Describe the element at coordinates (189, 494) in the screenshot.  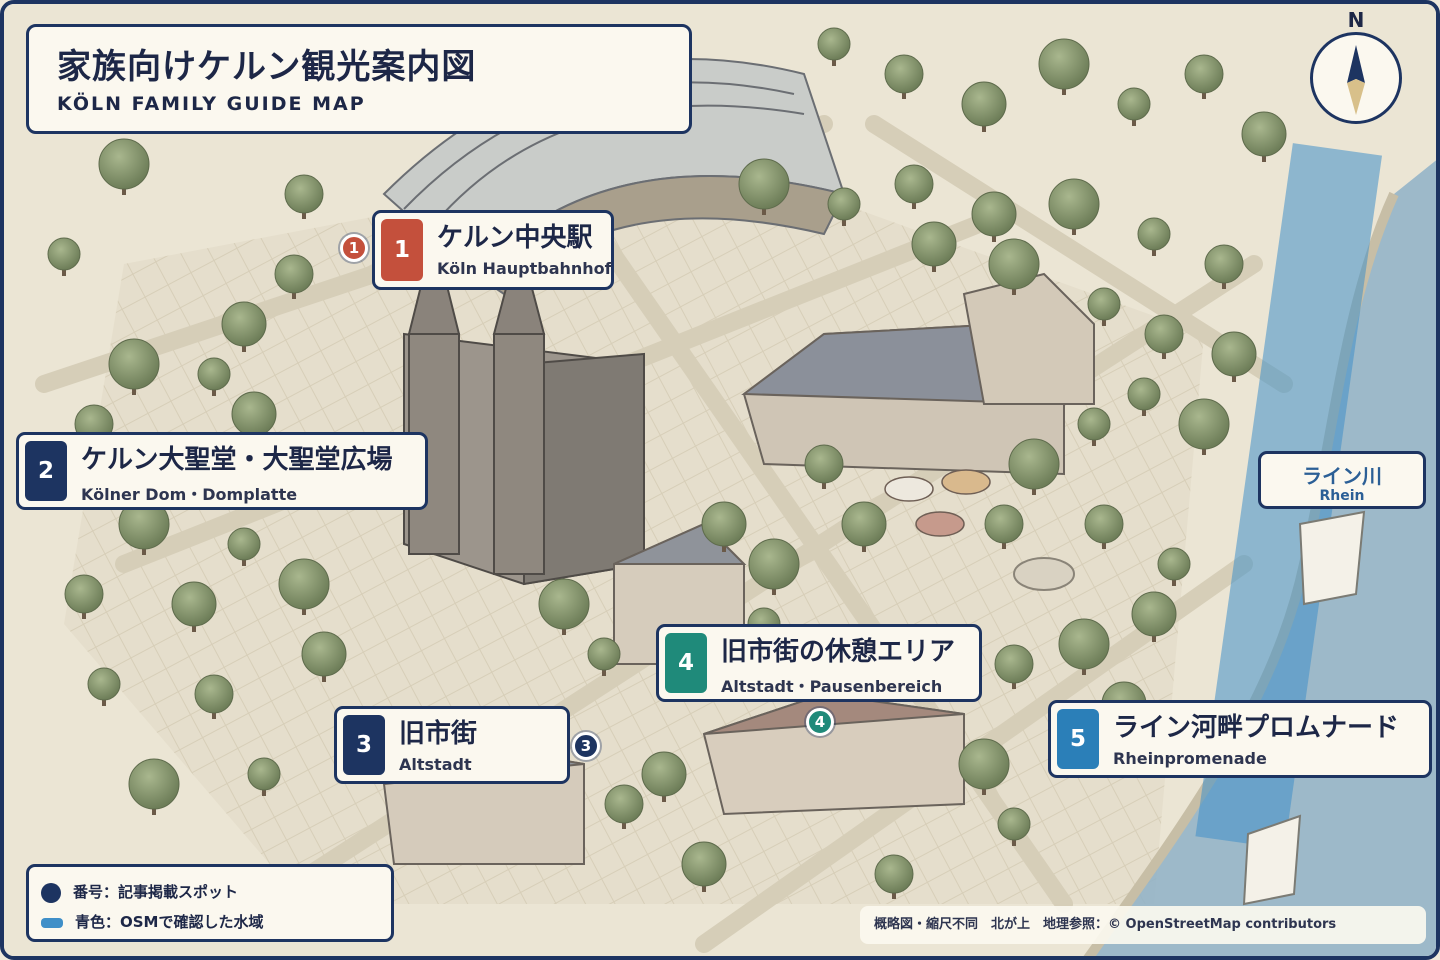
I see `spot-title-de-2: Kölner Dom・Domplatte` at that location.